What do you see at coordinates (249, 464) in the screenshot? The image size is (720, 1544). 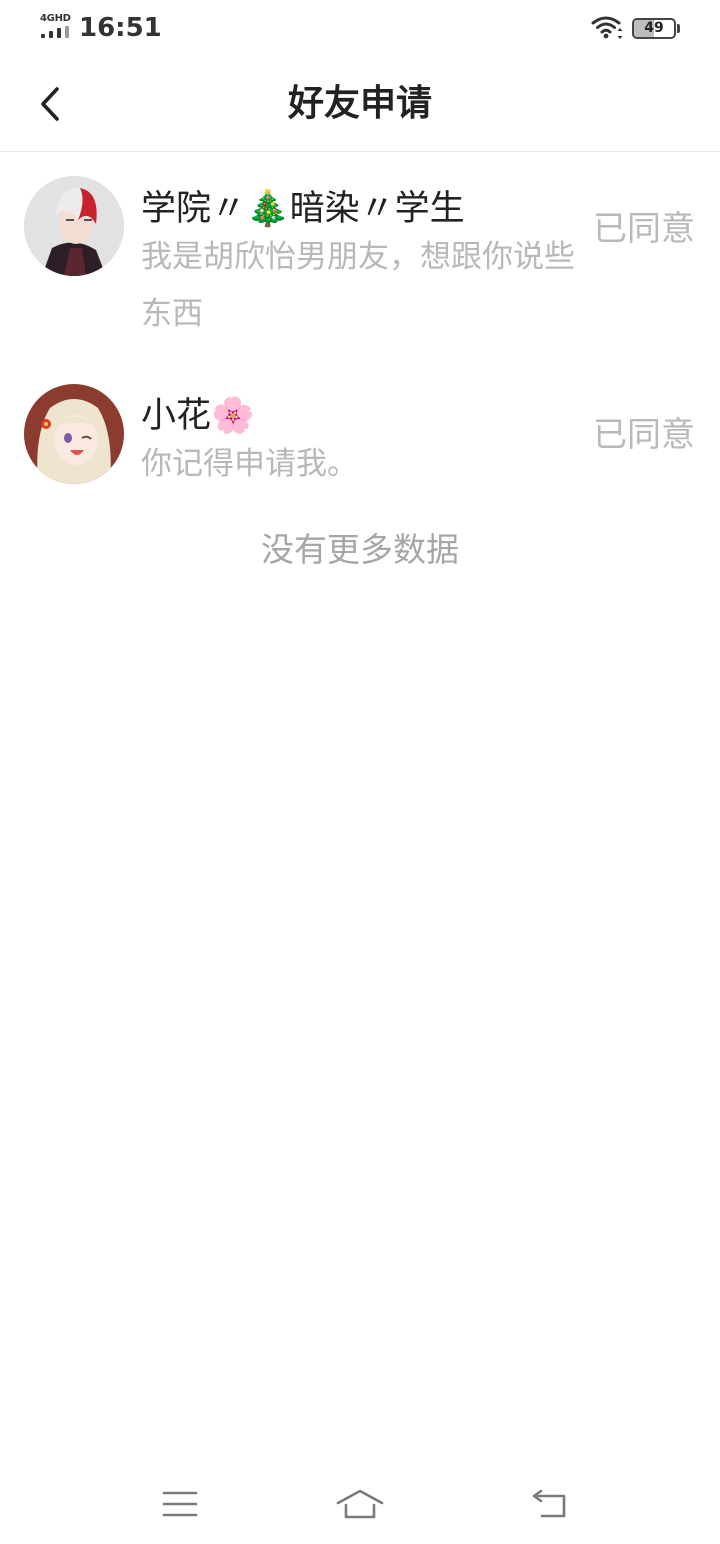 I see `request-message: 你记得申请我。` at bounding box center [249, 464].